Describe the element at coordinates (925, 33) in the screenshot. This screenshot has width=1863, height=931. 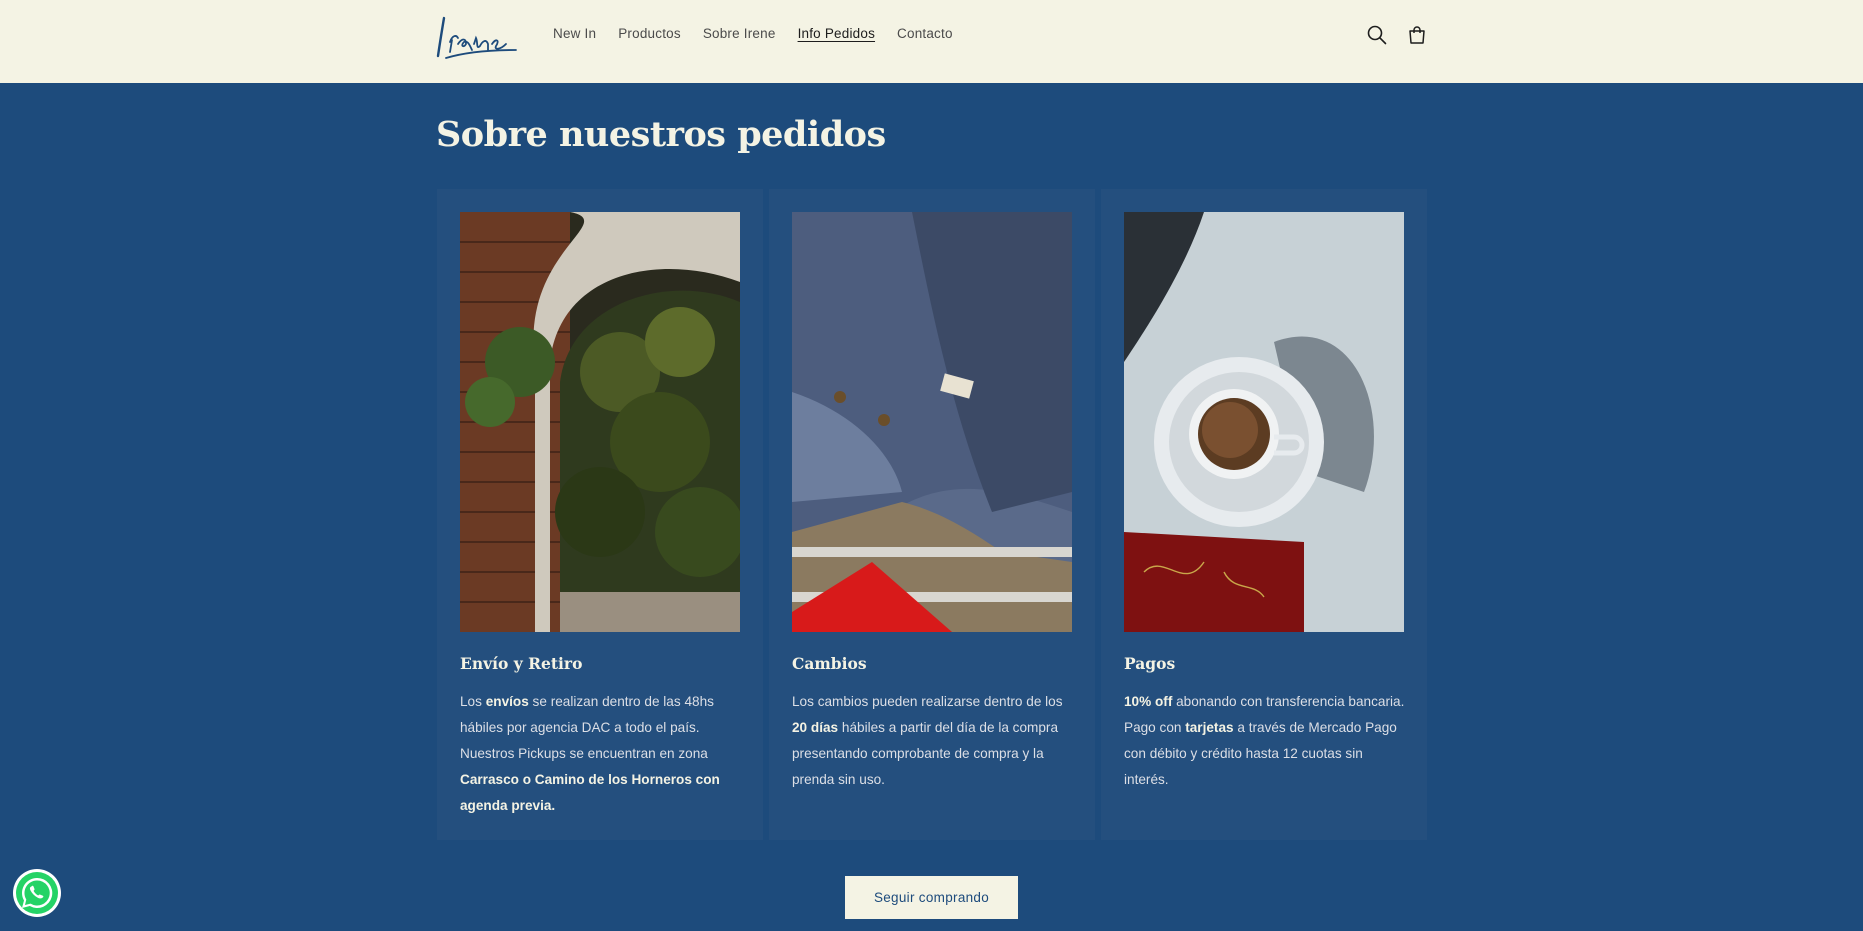
I see `nav-contacto: Contacto` at that location.